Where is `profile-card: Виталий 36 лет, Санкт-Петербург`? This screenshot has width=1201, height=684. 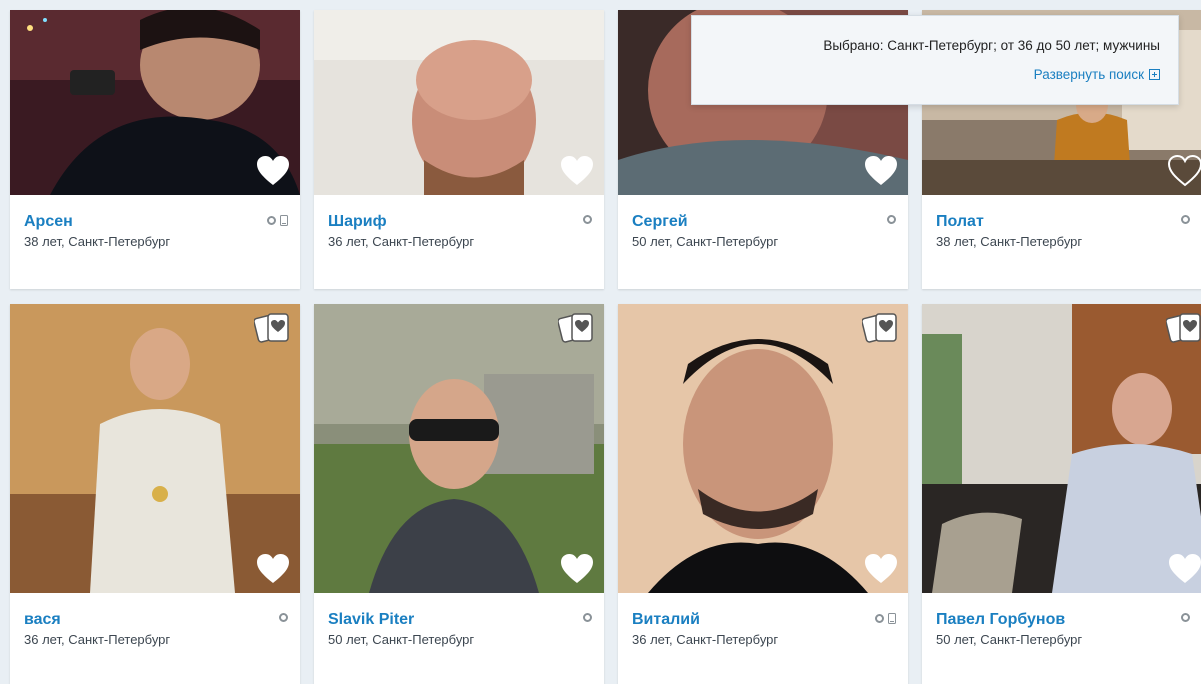 profile-card: Виталий 36 лет, Санкт-Петербург is located at coordinates (763, 494).